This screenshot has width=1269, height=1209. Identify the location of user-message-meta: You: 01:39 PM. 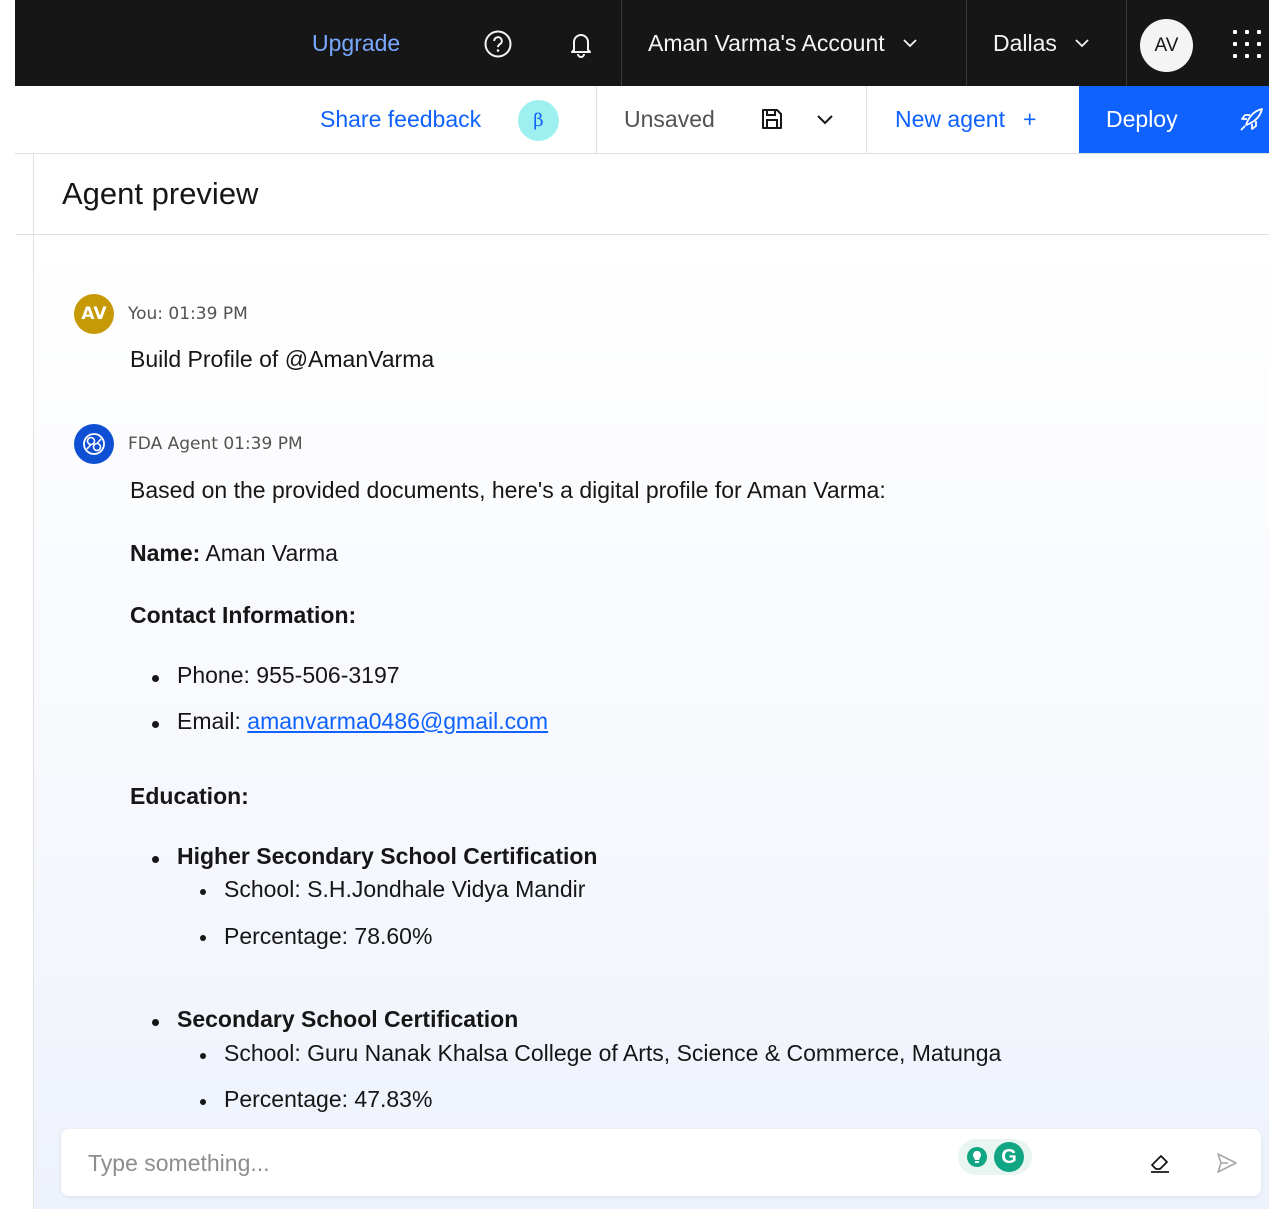
(188, 314).